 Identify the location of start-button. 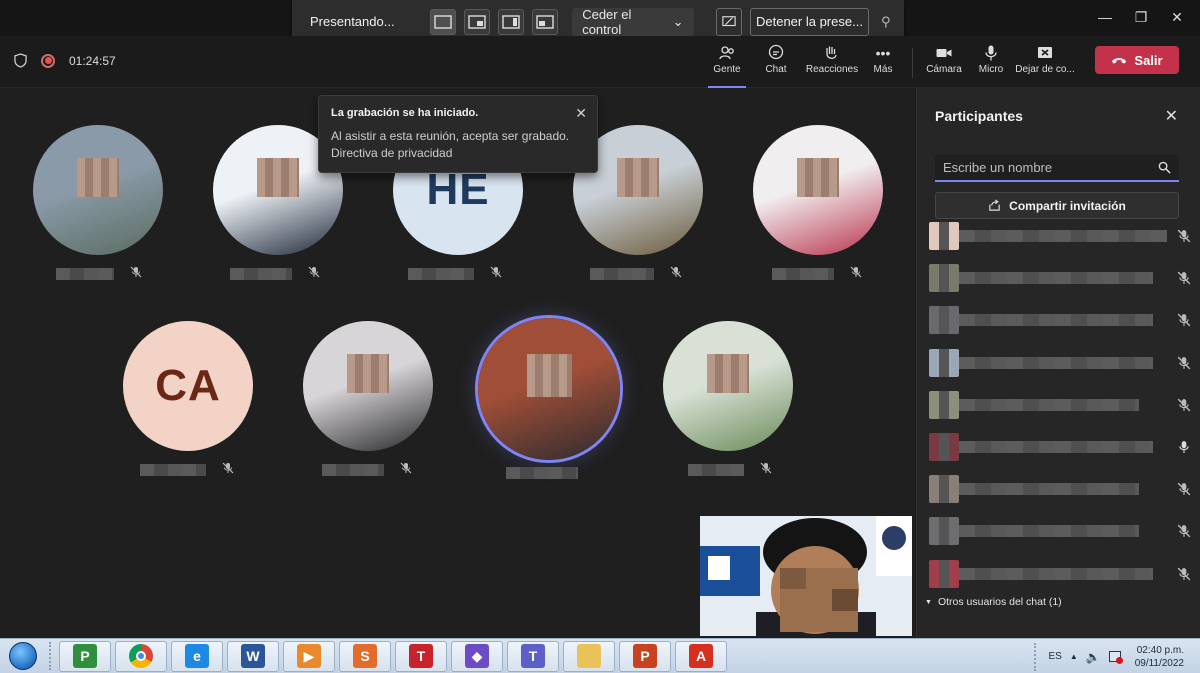
(23, 656).